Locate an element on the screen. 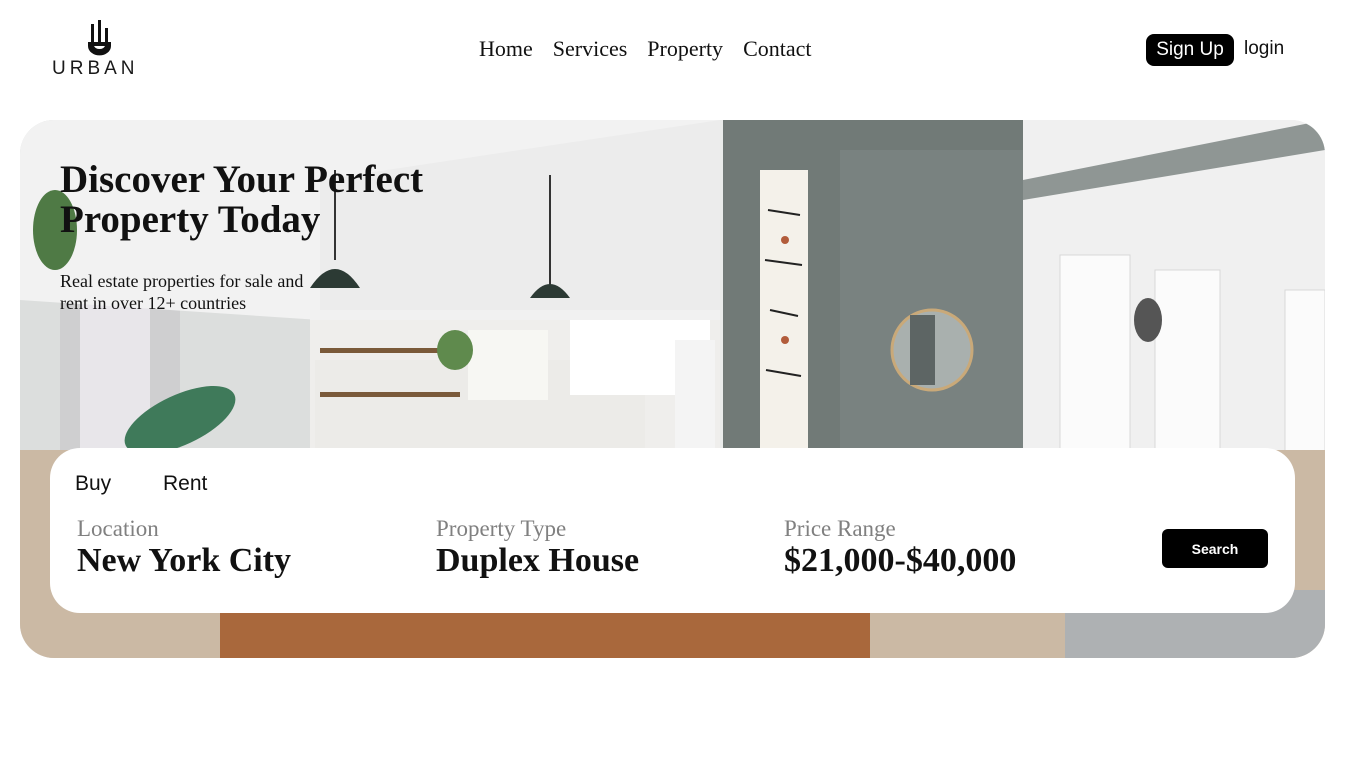 The height and width of the screenshot is (768, 1345). tab-rent: Rent is located at coordinates (185, 484).